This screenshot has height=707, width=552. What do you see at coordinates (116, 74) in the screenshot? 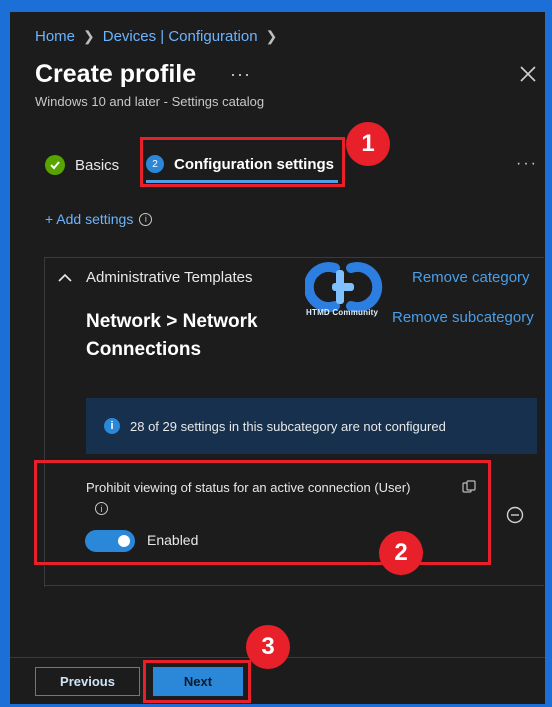
I see `page-title: Create profile` at bounding box center [116, 74].